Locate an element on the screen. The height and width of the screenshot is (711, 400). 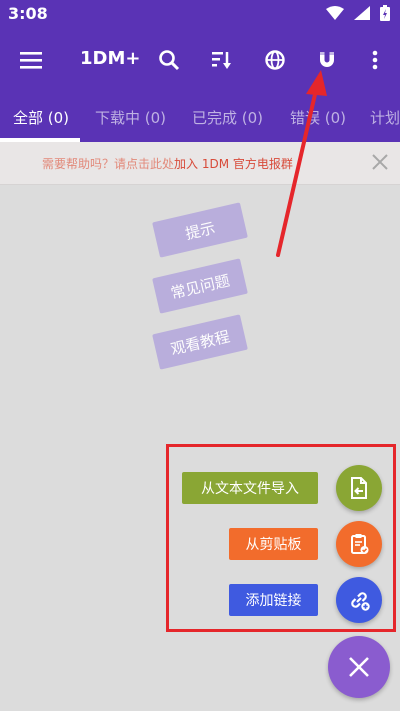
app-title: 1DM+ is located at coordinates (110, 58).